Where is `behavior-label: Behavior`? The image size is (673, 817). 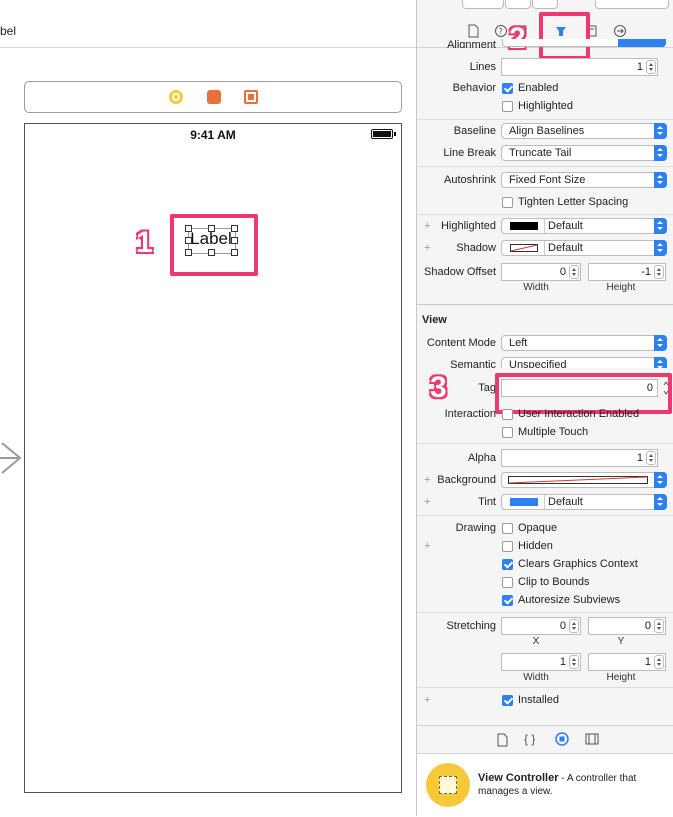
behavior-label: Behavior is located at coordinates (474, 88).